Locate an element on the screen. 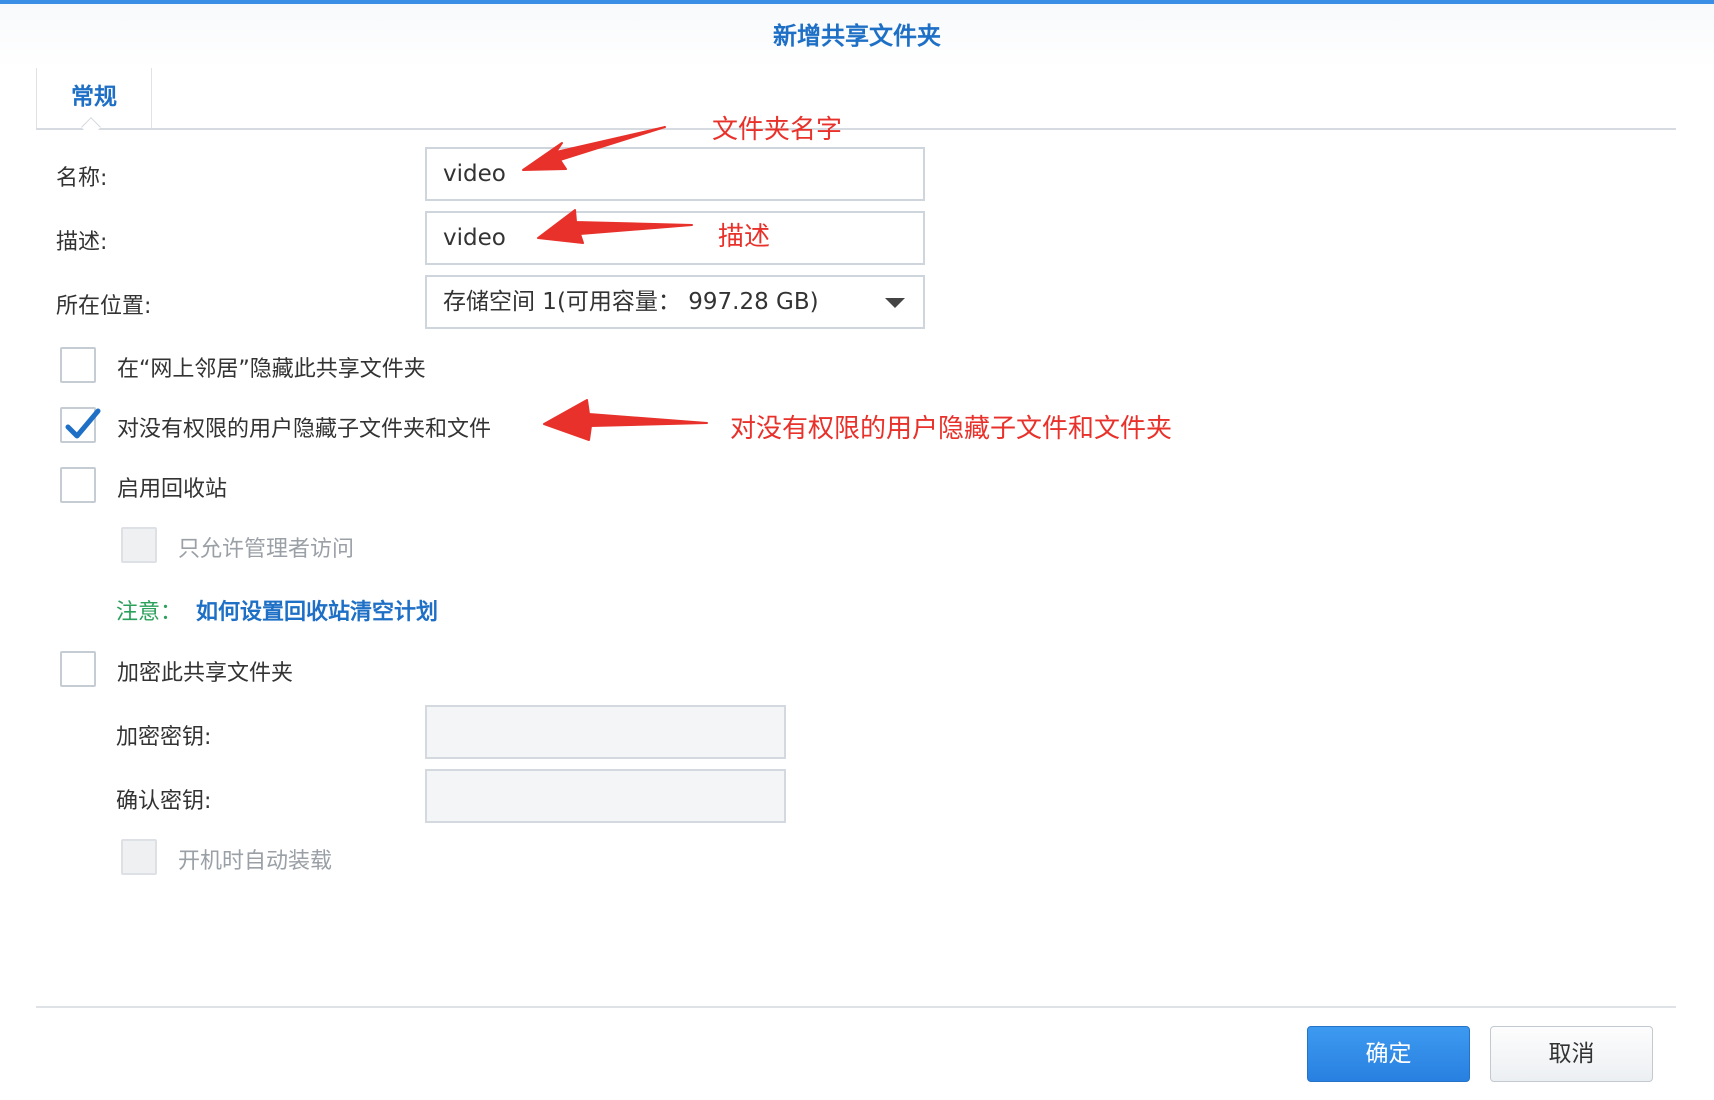  annotation-arrows is located at coordinates (615, 283).